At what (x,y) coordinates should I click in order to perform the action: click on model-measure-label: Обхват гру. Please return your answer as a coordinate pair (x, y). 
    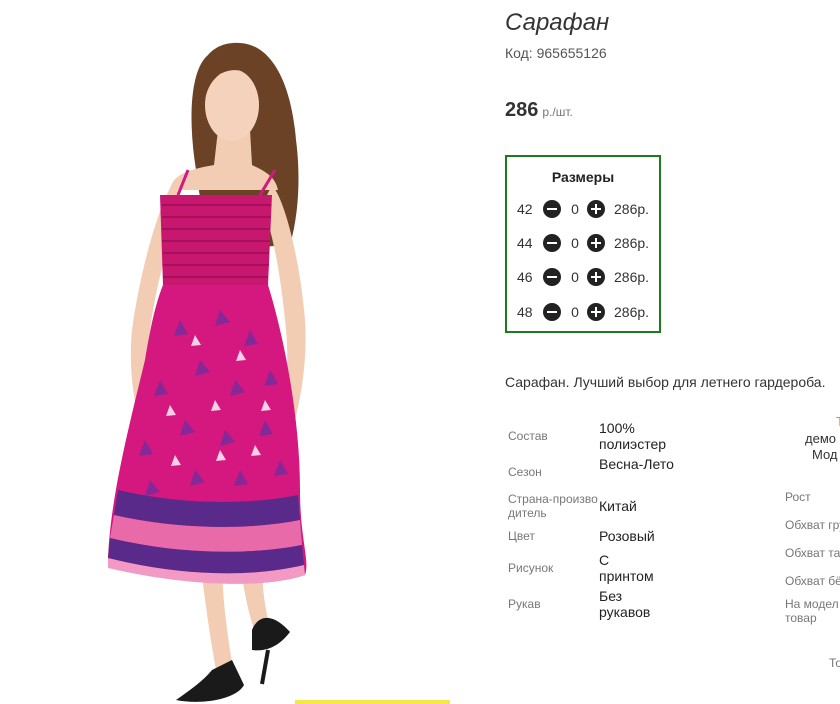
    Looking at the image, I should click on (812, 525).